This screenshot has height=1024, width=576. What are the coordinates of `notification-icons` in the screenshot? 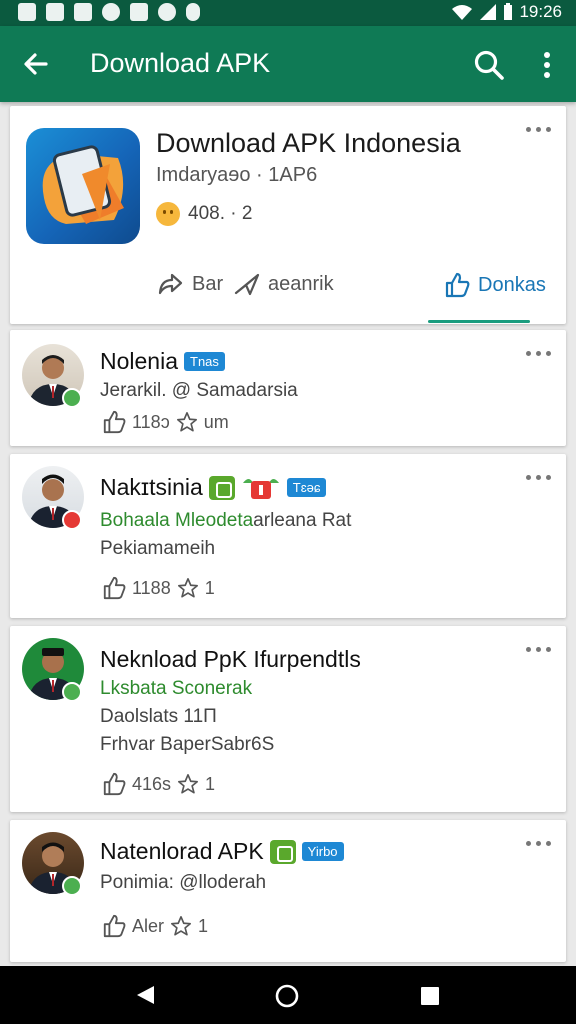 It's located at (109, 12).